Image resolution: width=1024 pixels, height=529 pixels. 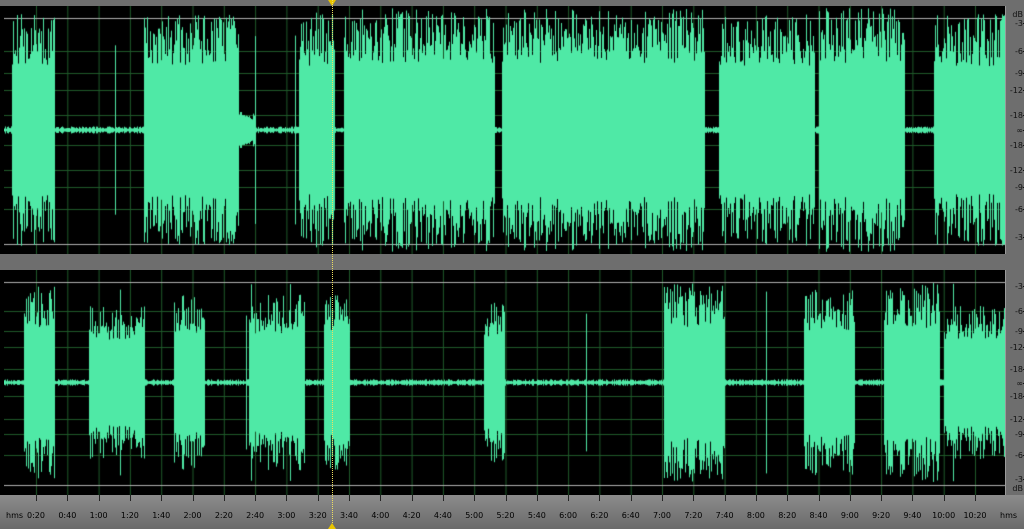 What do you see at coordinates (15, 515) in the screenshot?
I see `time-unit-label-left: hms` at bounding box center [15, 515].